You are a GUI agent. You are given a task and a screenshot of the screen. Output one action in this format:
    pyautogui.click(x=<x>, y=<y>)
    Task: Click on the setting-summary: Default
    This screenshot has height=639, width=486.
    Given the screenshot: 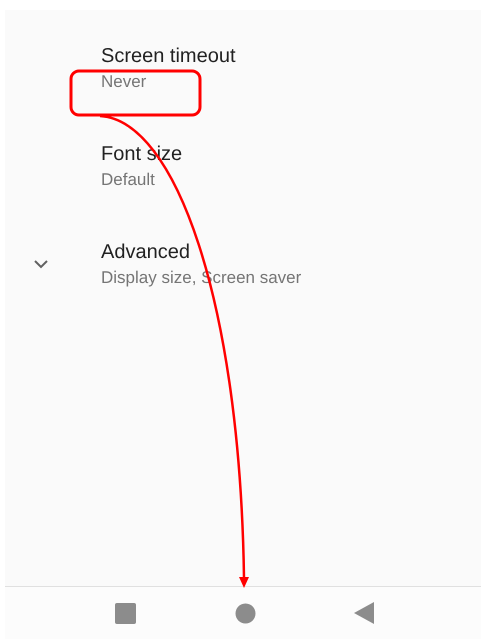 What is the action you would take?
    pyautogui.click(x=128, y=180)
    